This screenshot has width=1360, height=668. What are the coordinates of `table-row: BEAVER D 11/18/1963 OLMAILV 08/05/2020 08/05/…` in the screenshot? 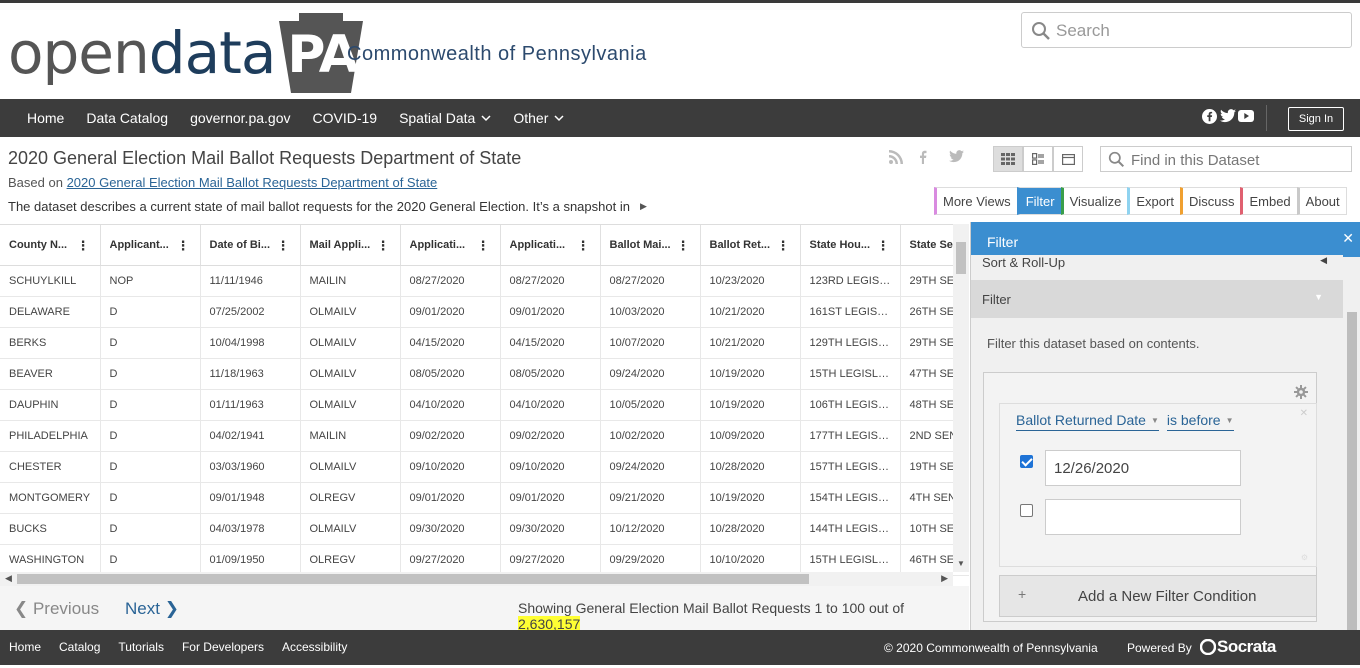 It's located at (484, 374).